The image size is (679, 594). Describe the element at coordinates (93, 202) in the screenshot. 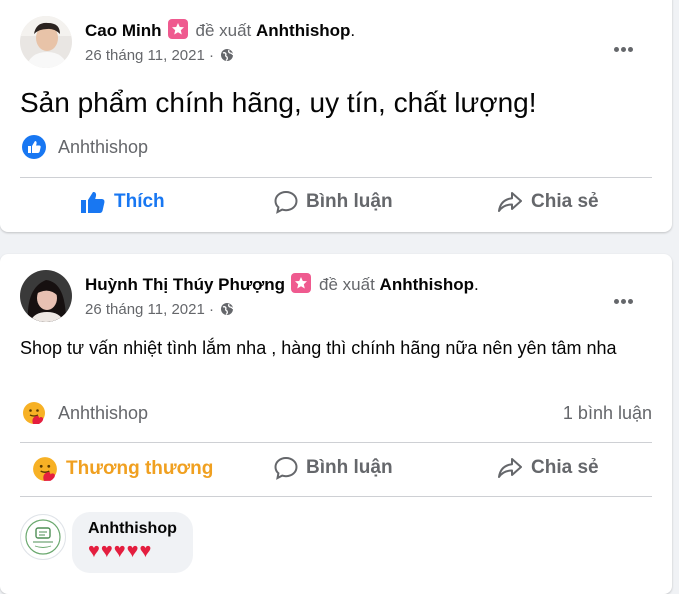

I see `thumbs-up-icon` at that location.